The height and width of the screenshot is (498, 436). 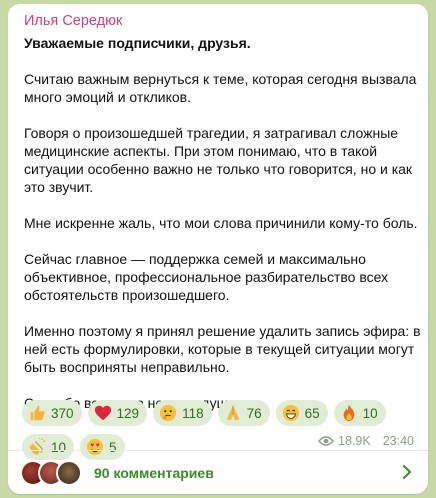 I want to click on reaction-thumbs-up: 370, so click(x=52, y=413).